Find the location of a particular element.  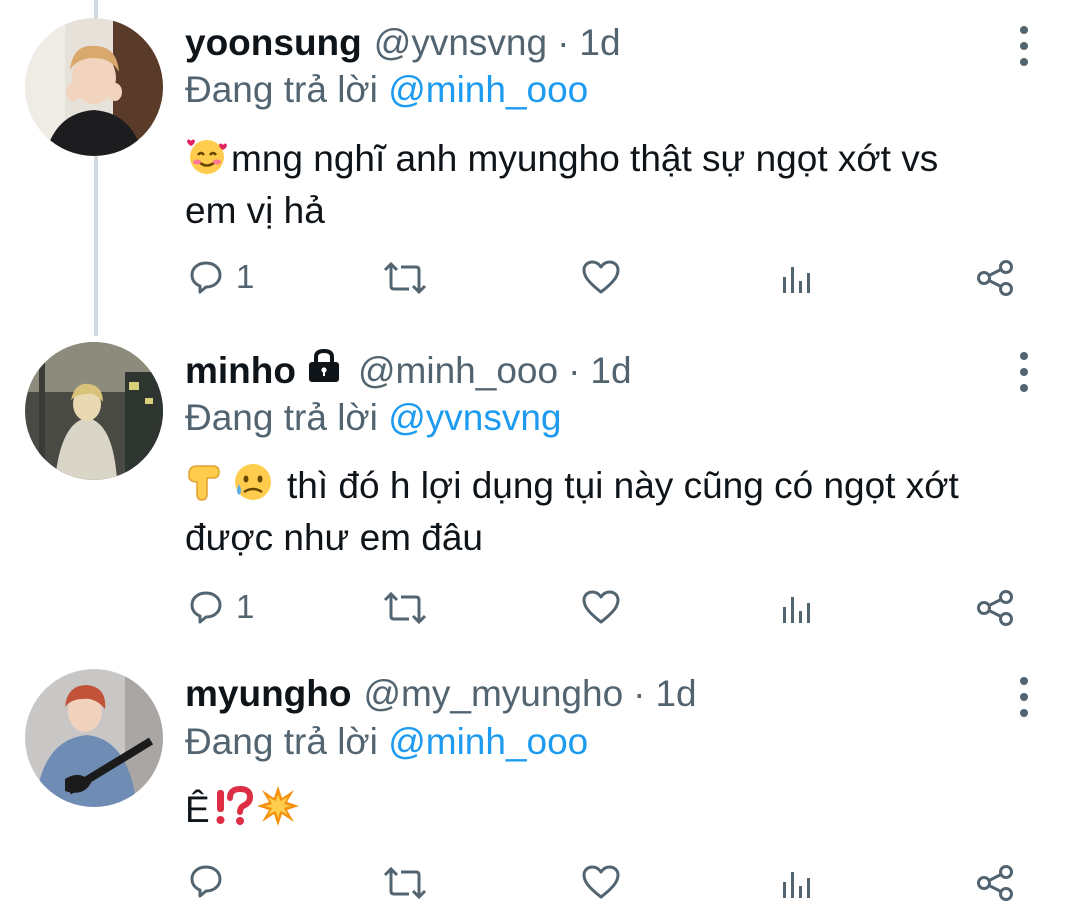

tweet-text-line-1: Ê is located at coordinates (197, 809).